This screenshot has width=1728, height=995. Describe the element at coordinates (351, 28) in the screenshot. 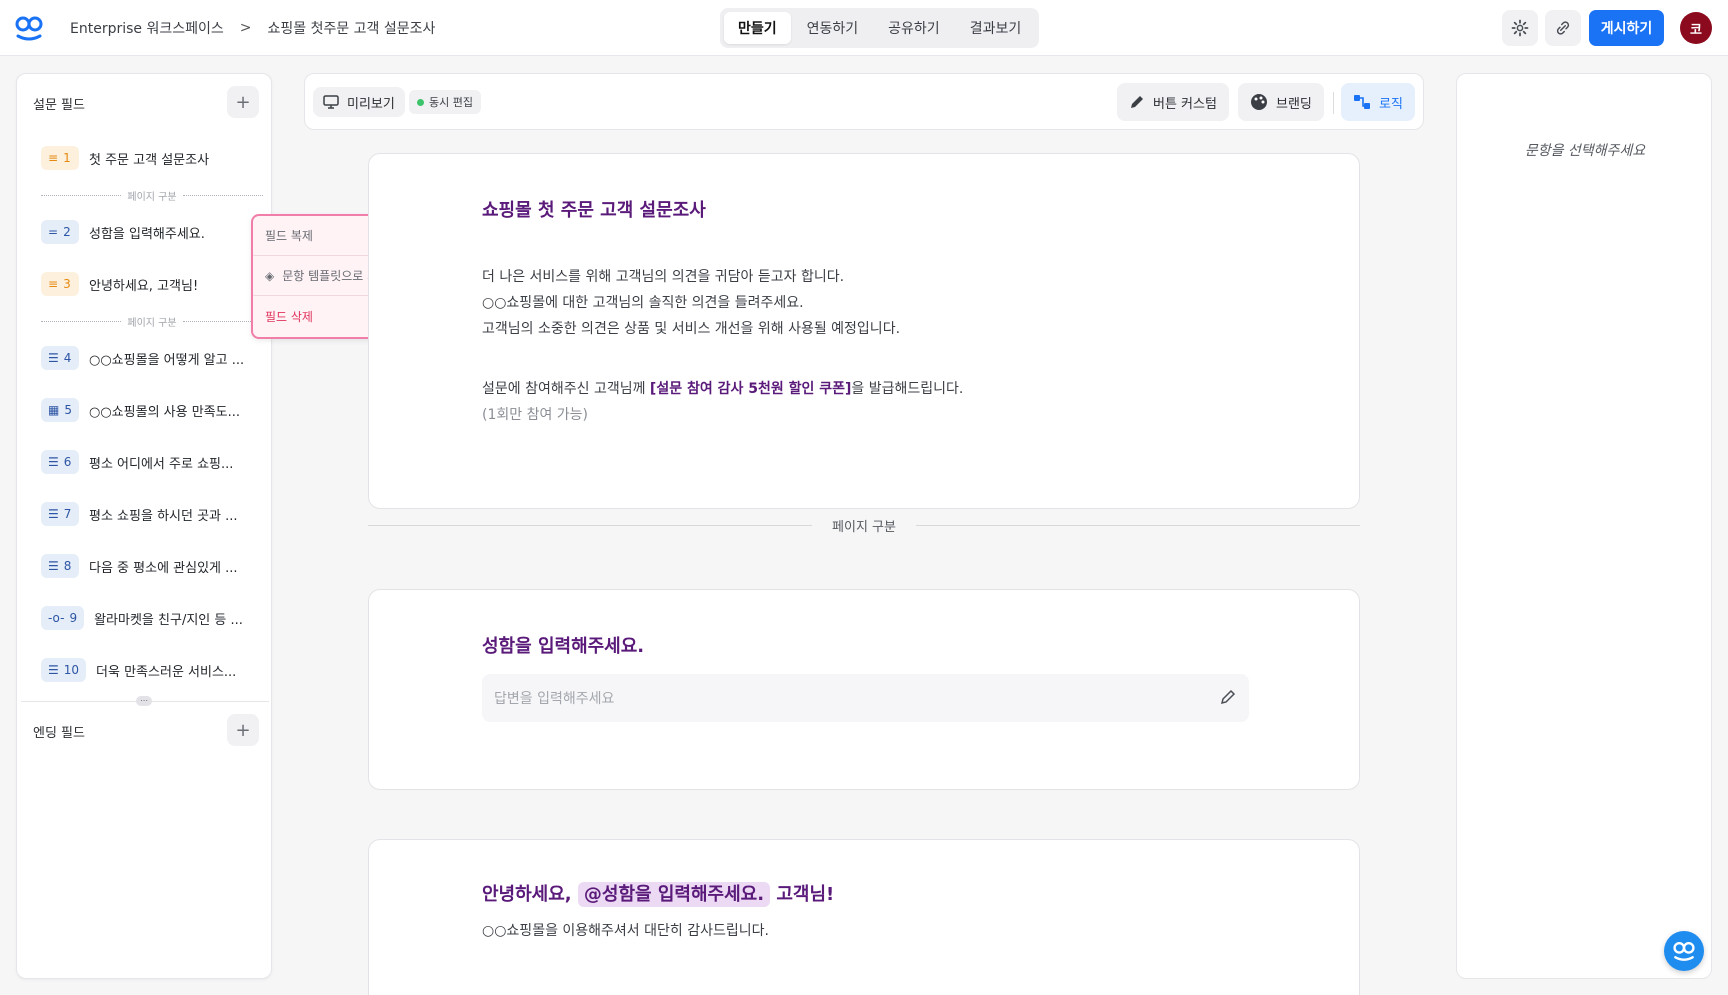

I see `breadcrumb-survey-title: 쇼핑몰 첫주문 고객 설문조사` at that location.